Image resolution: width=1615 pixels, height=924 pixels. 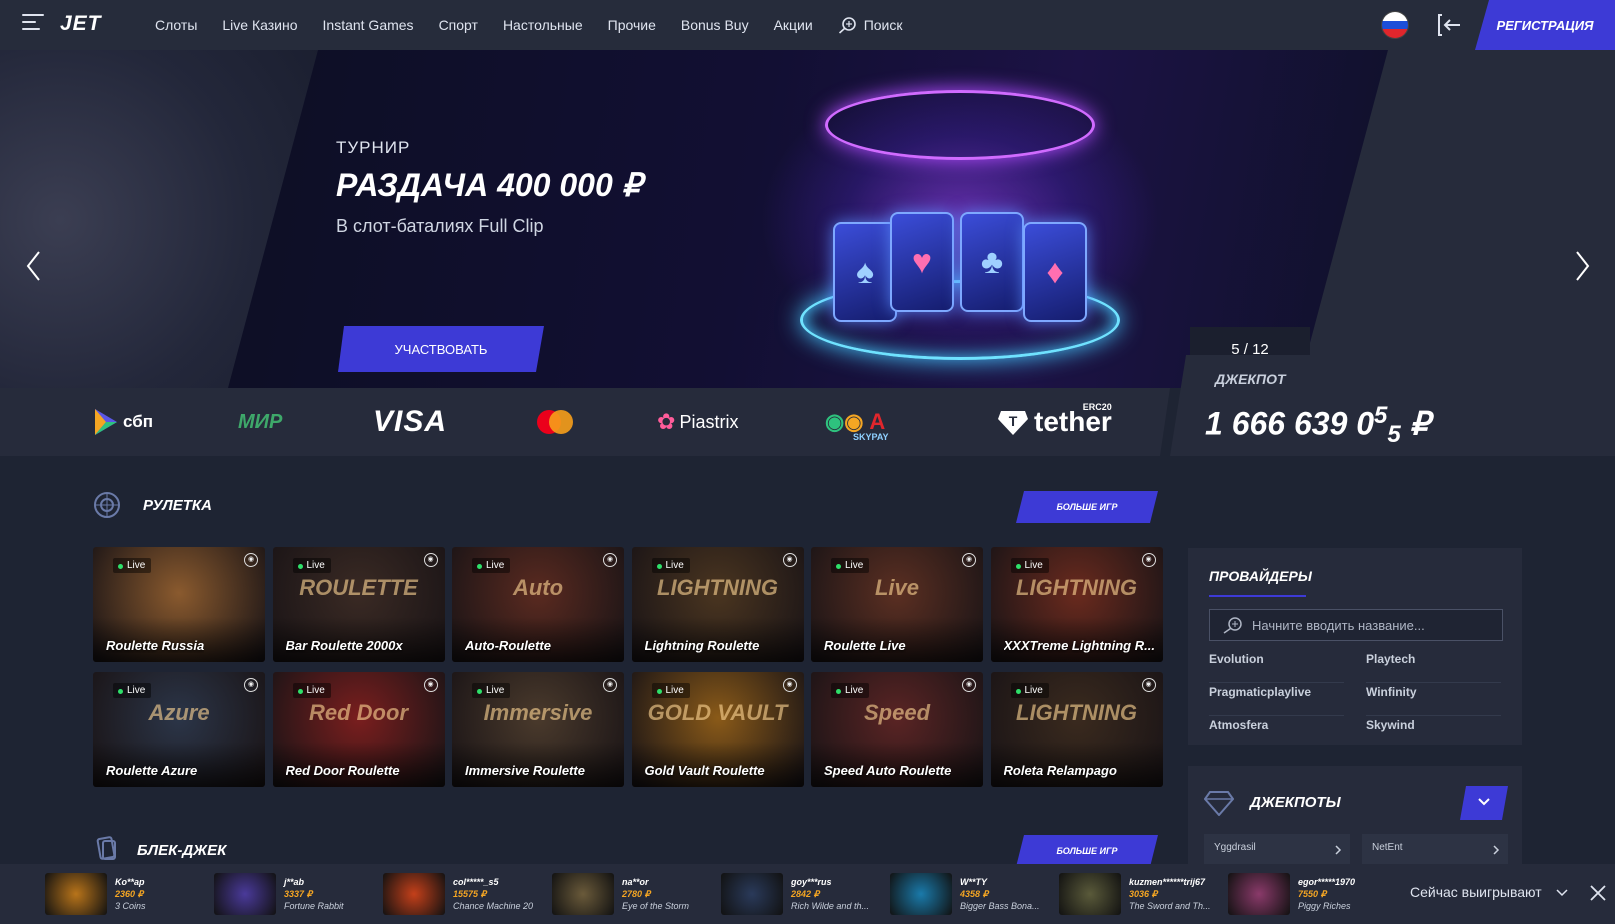 I want to click on game-artwork-text: Auto, so click(x=538, y=587).